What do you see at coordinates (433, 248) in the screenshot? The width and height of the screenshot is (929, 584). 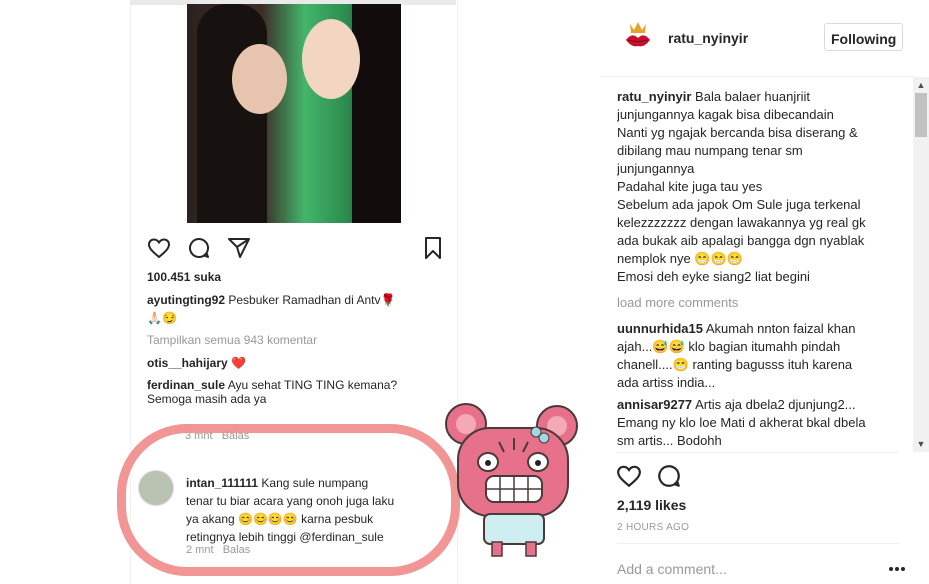 I see `bookmark-icon` at bounding box center [433, 248].